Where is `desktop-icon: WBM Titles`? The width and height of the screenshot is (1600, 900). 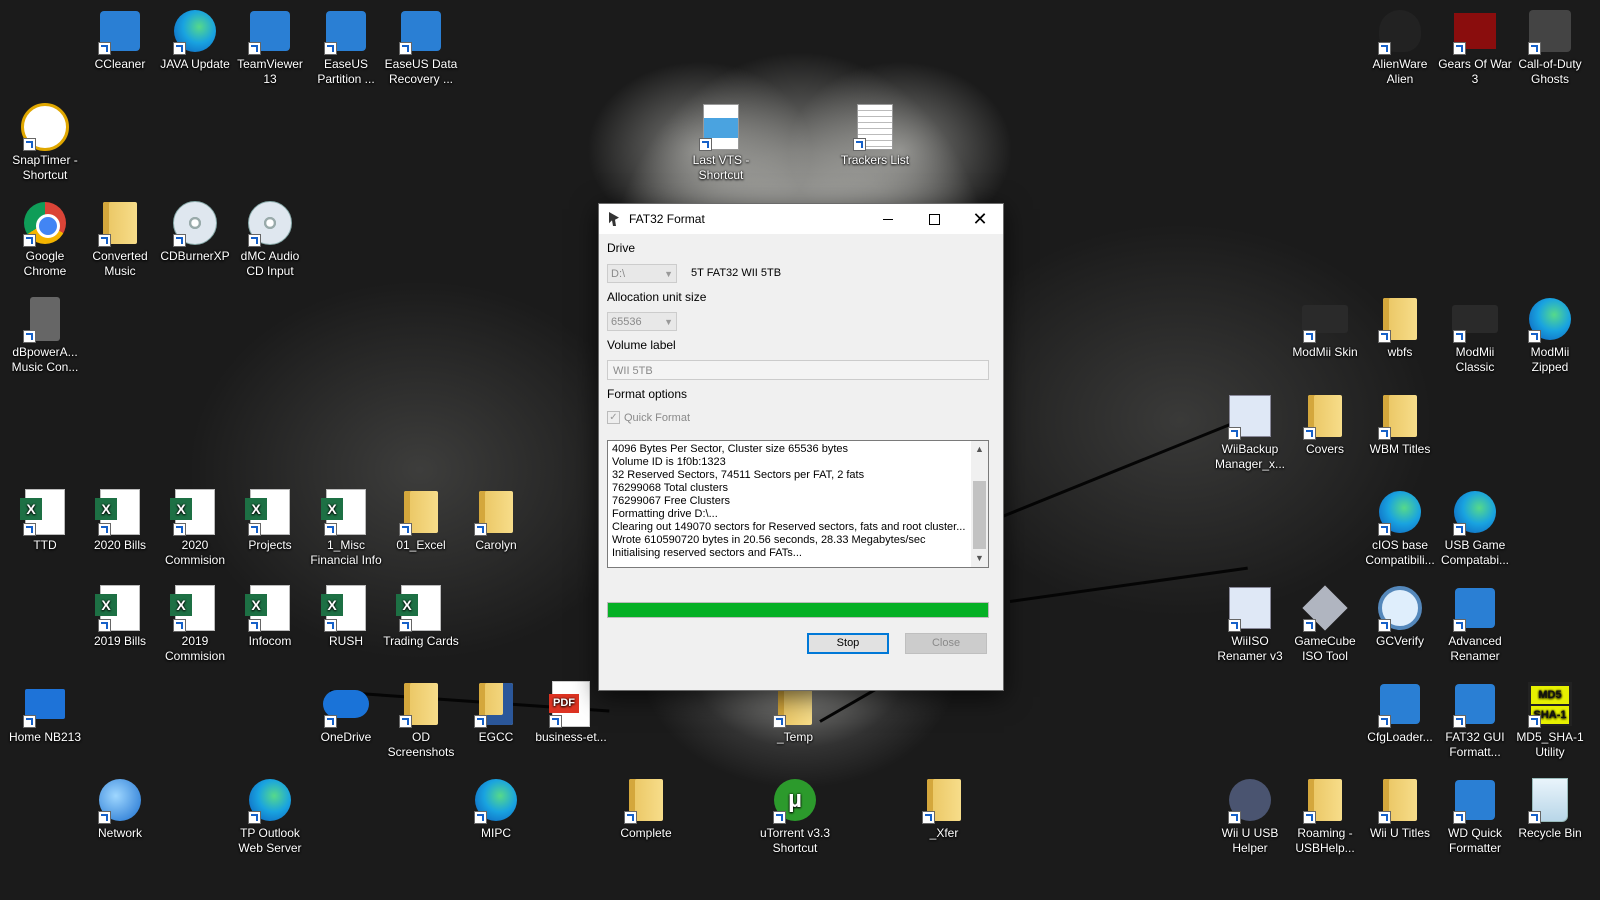 desktop-icon: WBM Titles is located at coordinates (1400, 424).